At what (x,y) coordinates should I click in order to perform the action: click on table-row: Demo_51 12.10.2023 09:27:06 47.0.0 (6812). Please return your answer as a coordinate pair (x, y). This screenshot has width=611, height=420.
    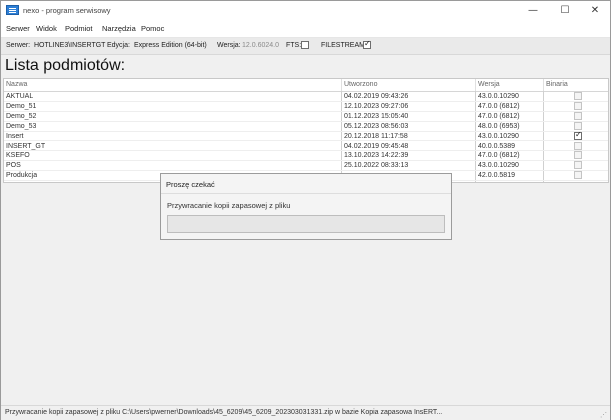
    Looking at the image, I should click on (306, 106).